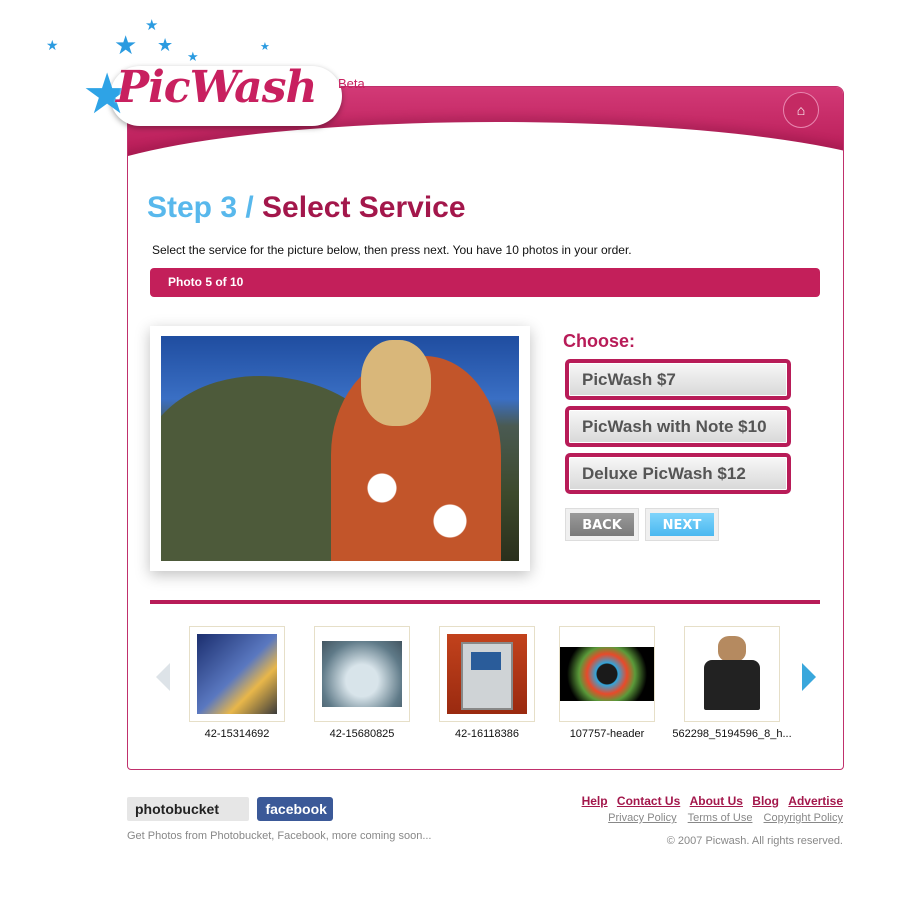 The image size is (921, 904). What do you see at coordinates (487, 734) in the screenshot?
I see `thumbnail-caption: 42-16118386` at bounding box center [487, 734].